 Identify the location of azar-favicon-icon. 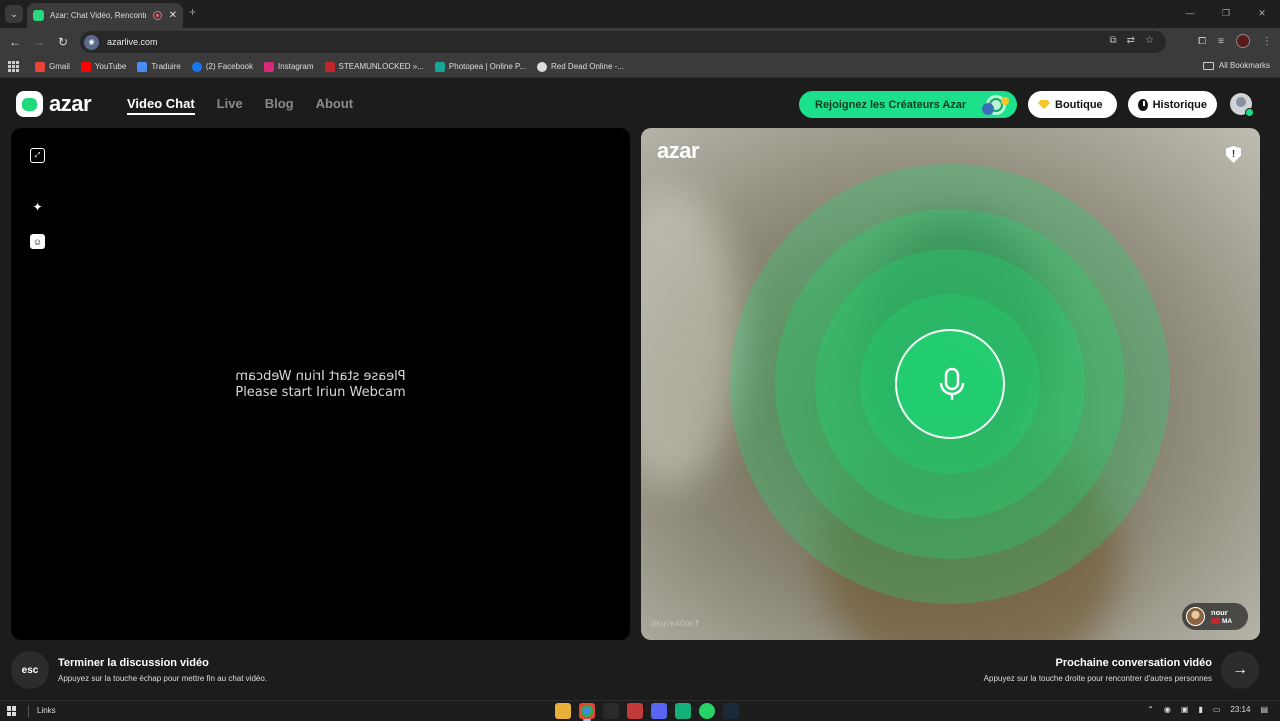
(38, 15).